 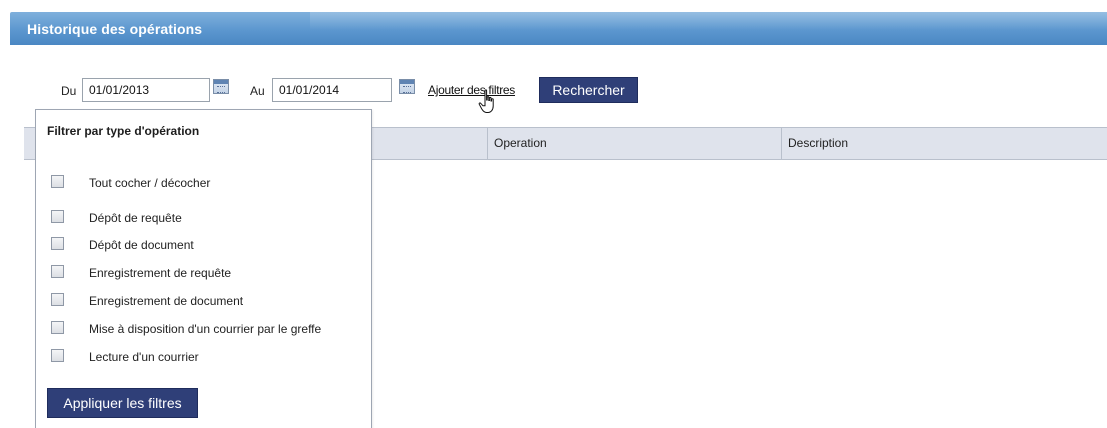 What do you see at coordinates (149, 183) in the screenshot?
I see `toggle-all-label: Tout cocher / décocher` at bounding box center [149, 183].